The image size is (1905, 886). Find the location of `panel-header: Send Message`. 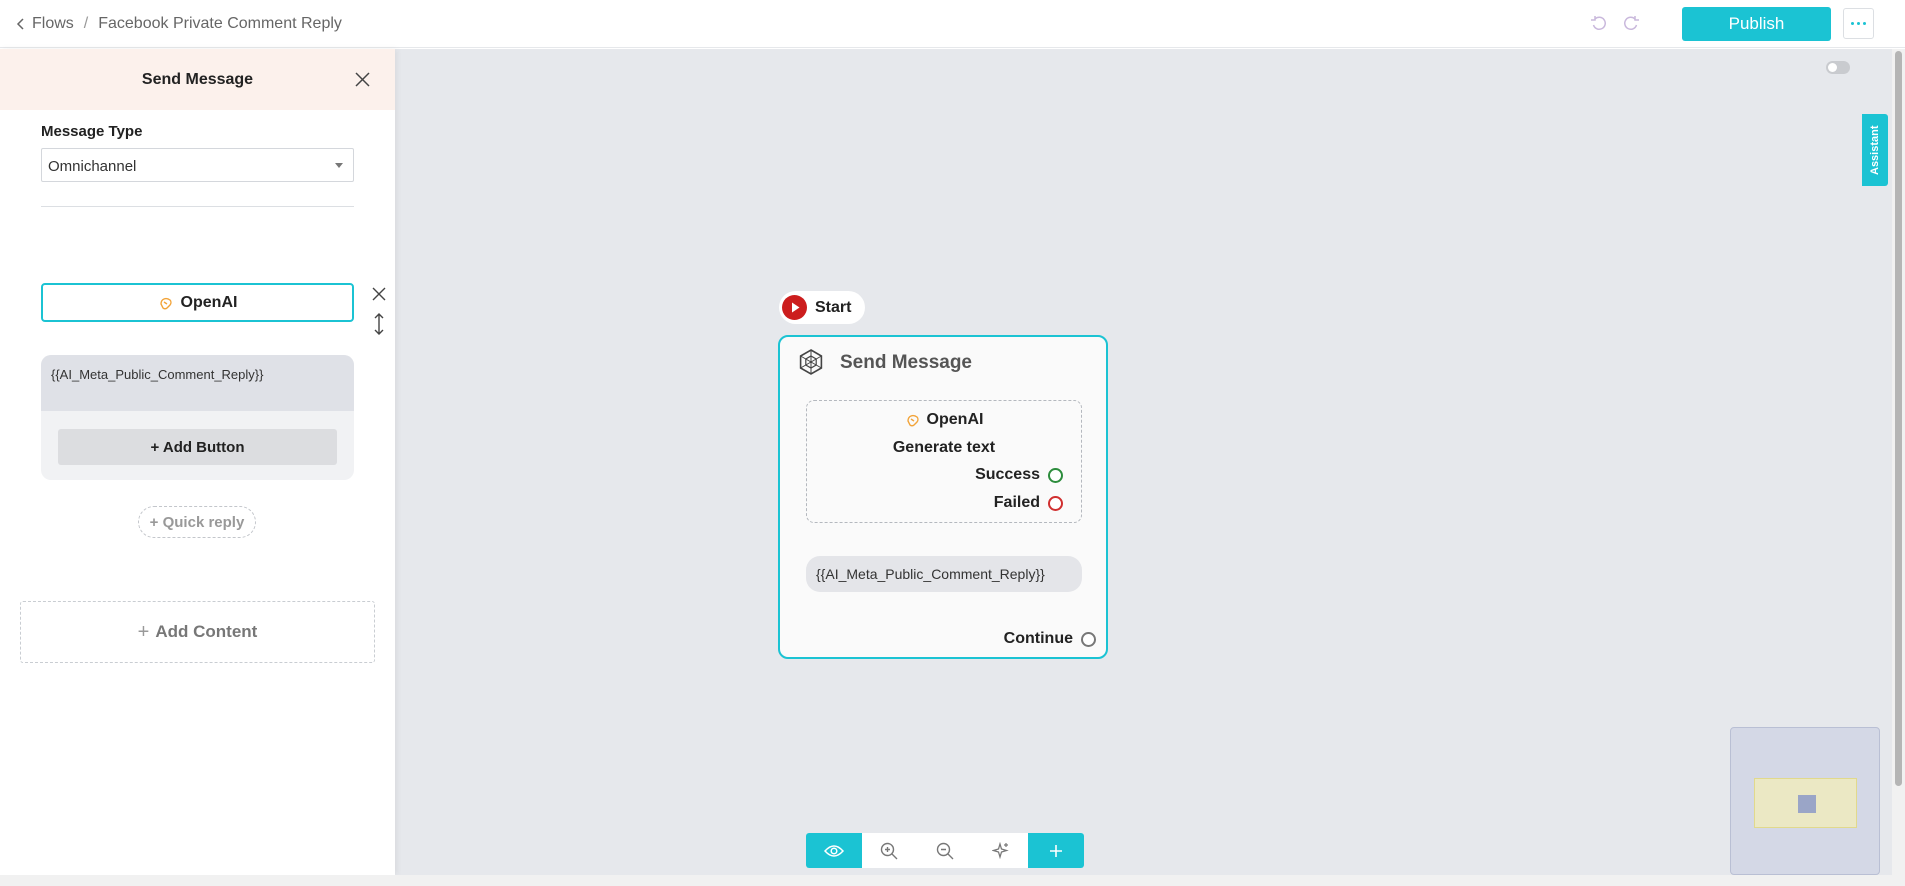

panel-header: Send Message is located at coordinates (197, 79).